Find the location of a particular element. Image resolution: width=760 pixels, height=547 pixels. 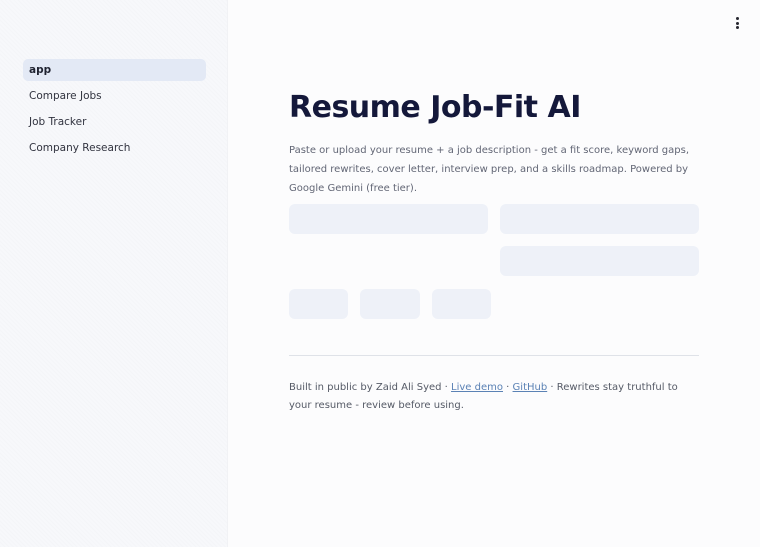

github-link: GitHub is located at coordinates (530, 387).